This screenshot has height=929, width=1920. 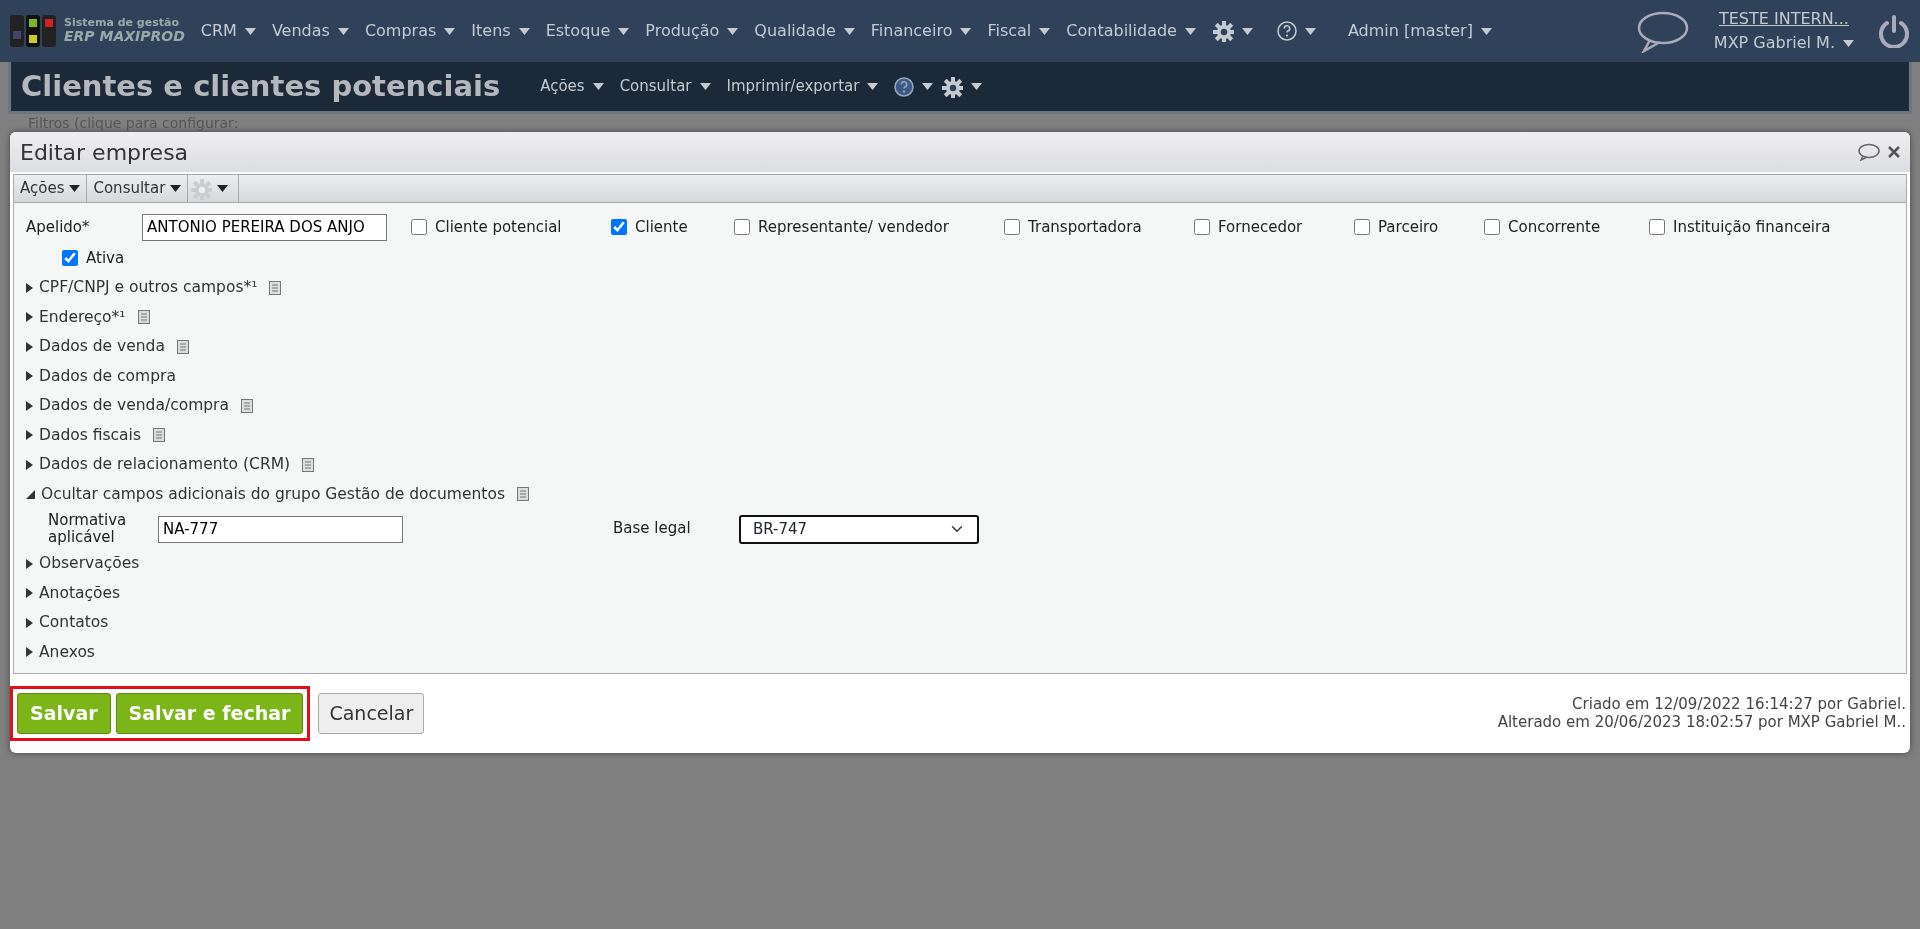 What do you see at coordinates (134, 406) in the screenshot?
I see `section-toggle: Dados de venda/compra` at bounding box center [134, 406].